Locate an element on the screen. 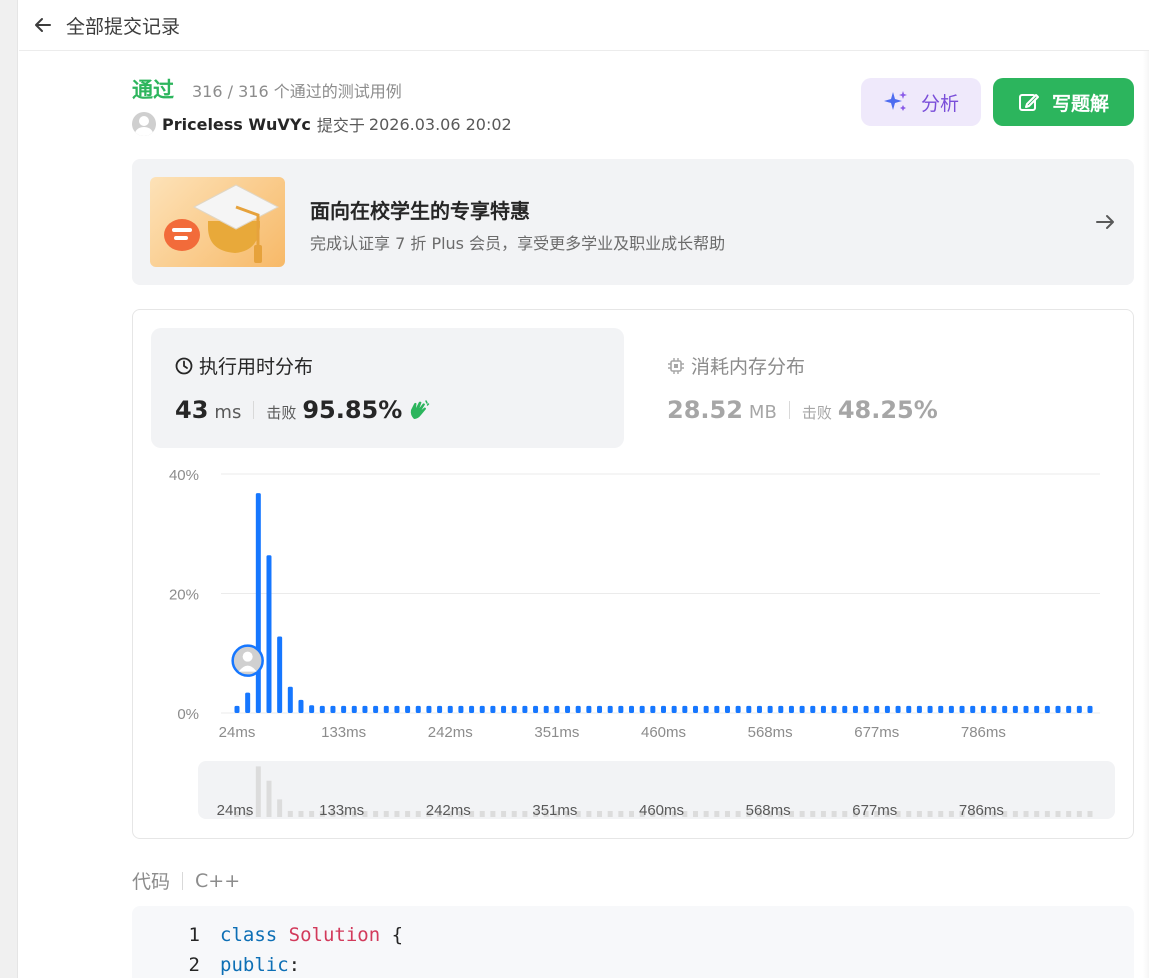 This screenshot has width=1149, height=978. arrow-right-icon is located at coordinates (1105, 224).